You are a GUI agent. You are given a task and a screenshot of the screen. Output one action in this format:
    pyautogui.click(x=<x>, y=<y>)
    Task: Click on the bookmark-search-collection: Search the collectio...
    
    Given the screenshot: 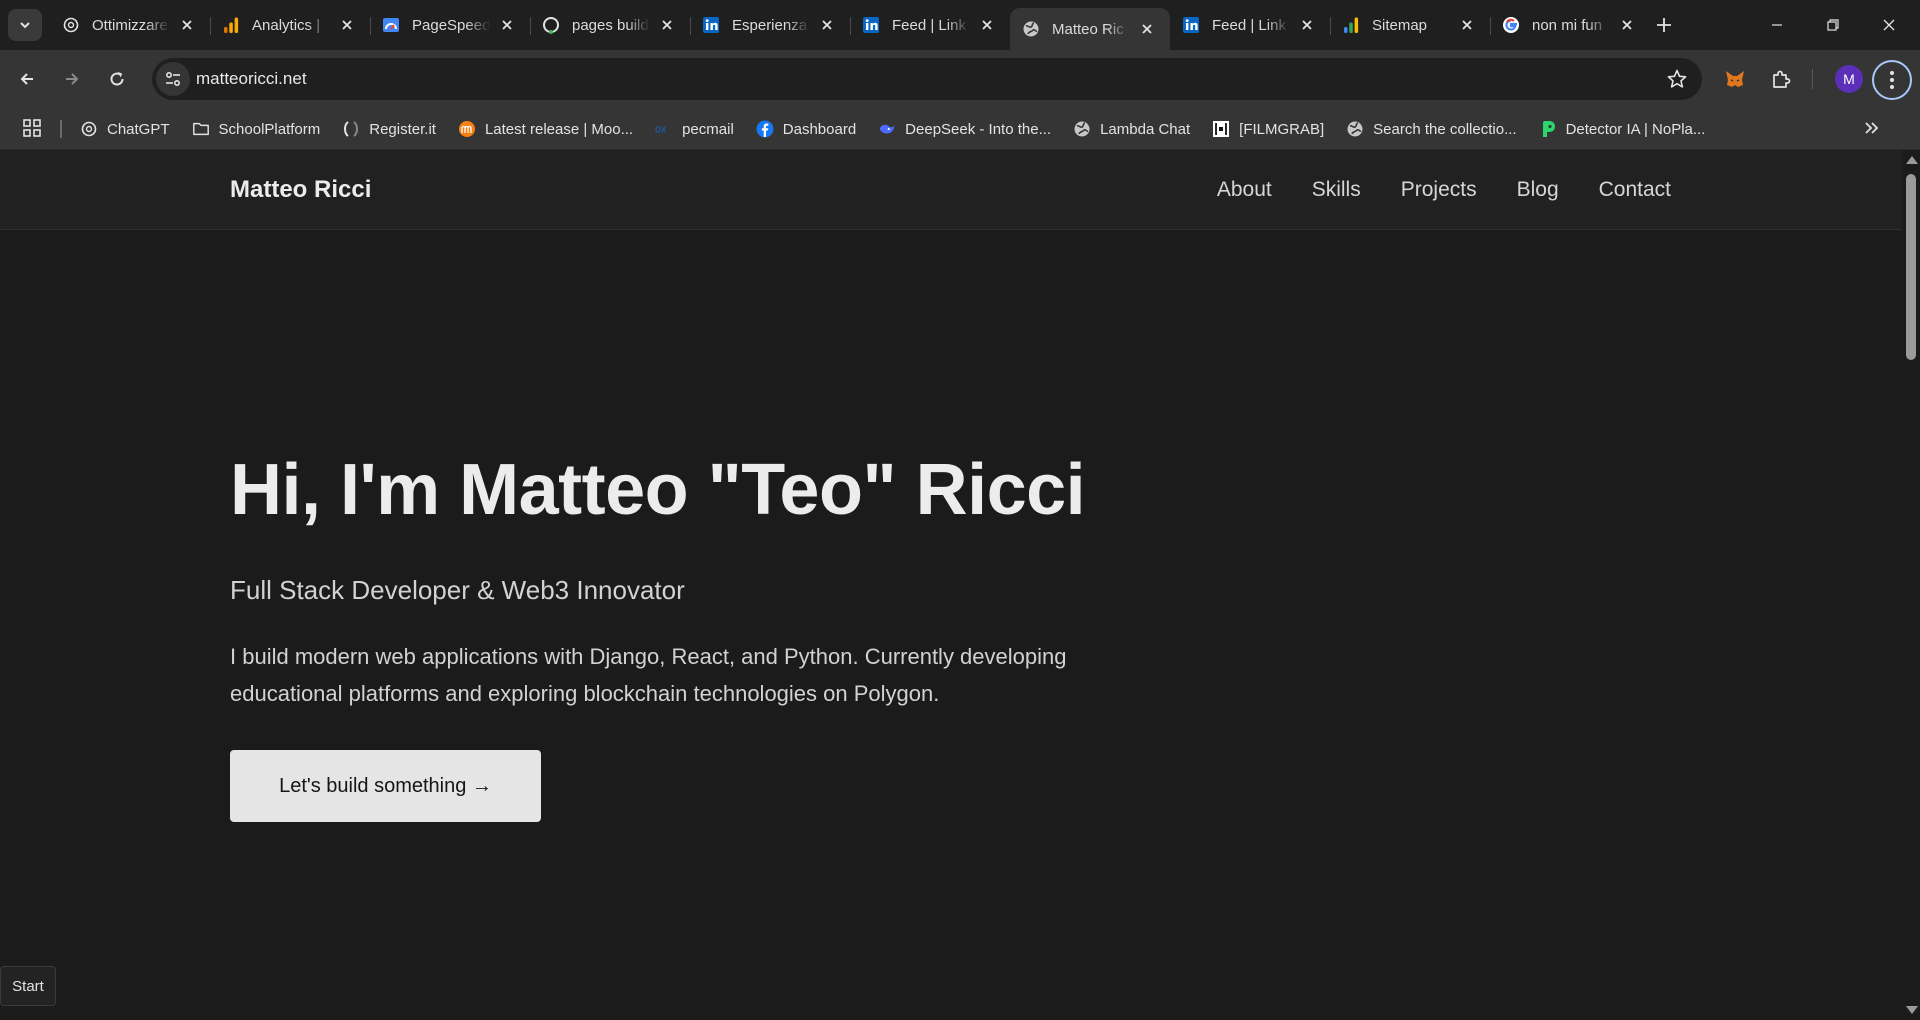 What is the action you would take?
    pyautogui.click(x=1431, y=129)
    